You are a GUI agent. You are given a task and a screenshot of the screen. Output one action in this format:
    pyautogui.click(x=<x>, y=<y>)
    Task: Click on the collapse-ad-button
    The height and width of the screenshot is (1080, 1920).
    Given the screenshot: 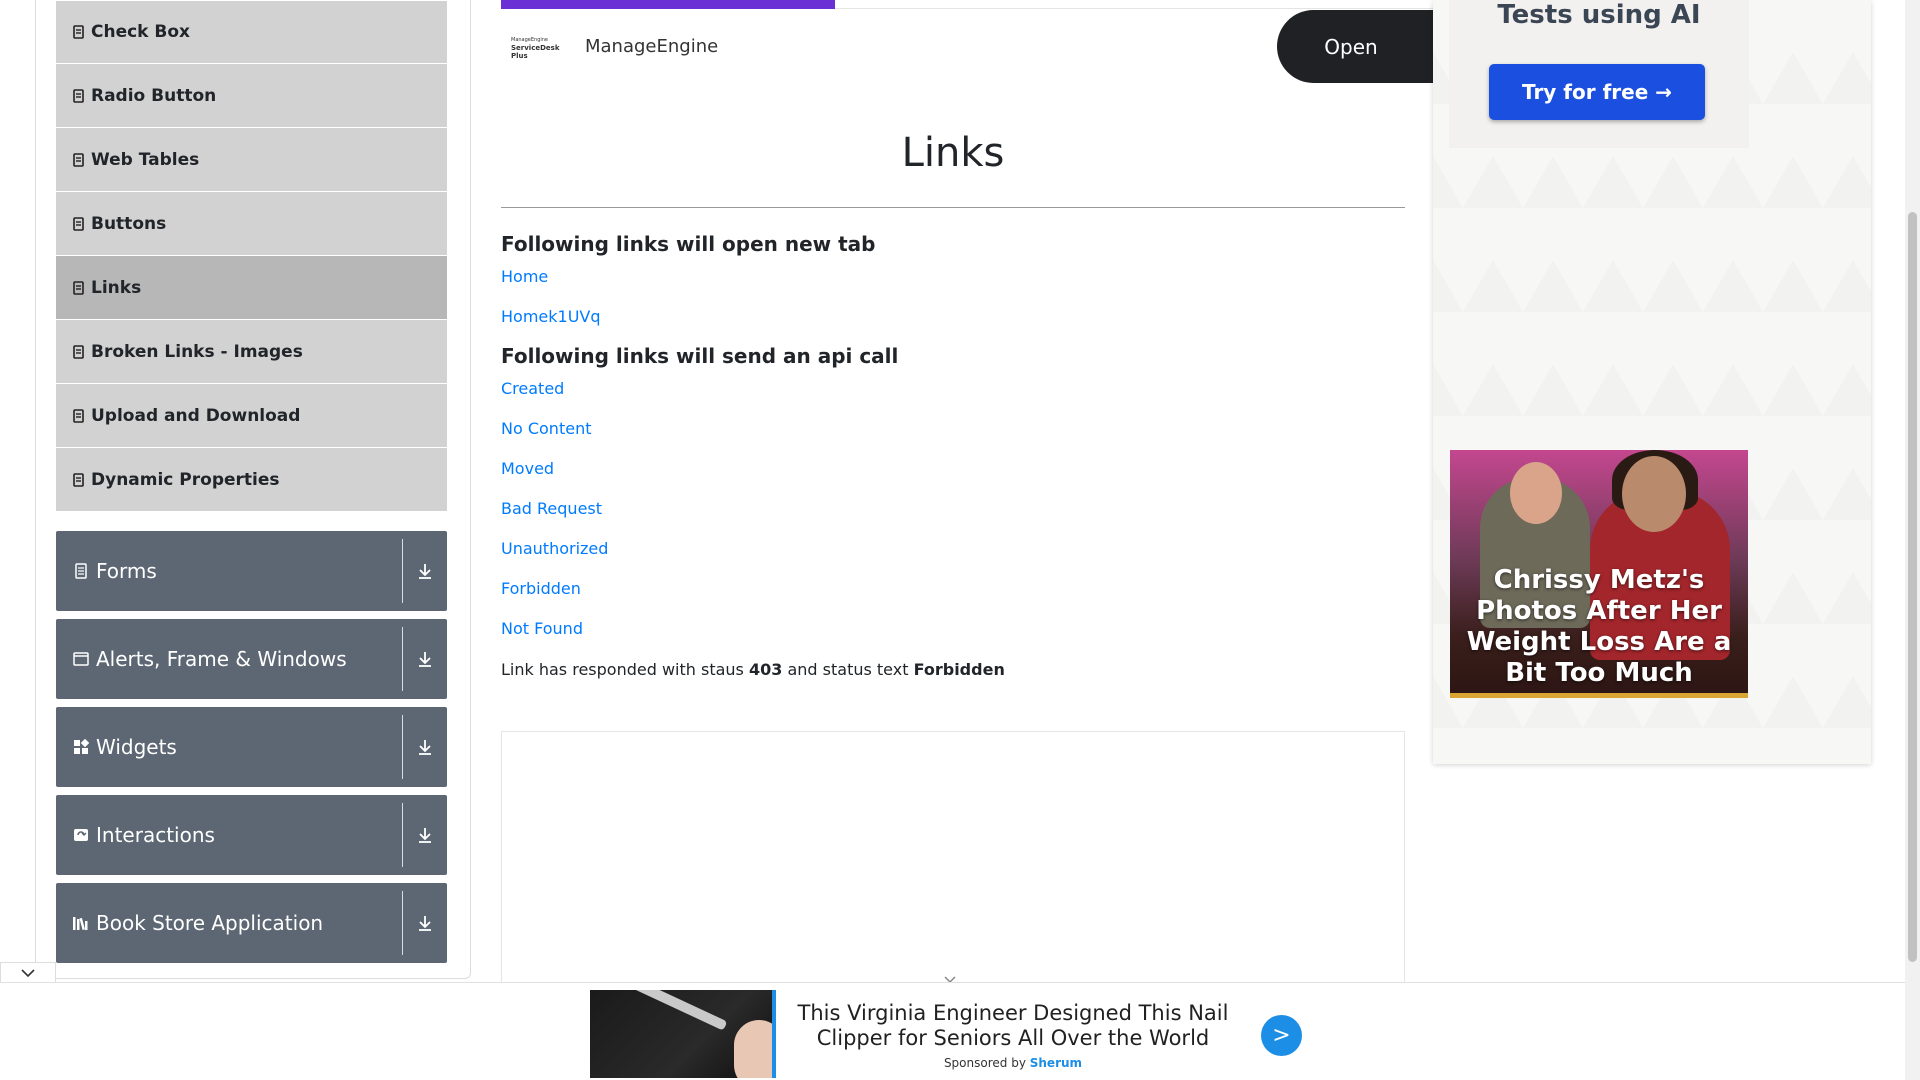 What is the action you would take?
    pyautogui.click(x=28, y=972)
    